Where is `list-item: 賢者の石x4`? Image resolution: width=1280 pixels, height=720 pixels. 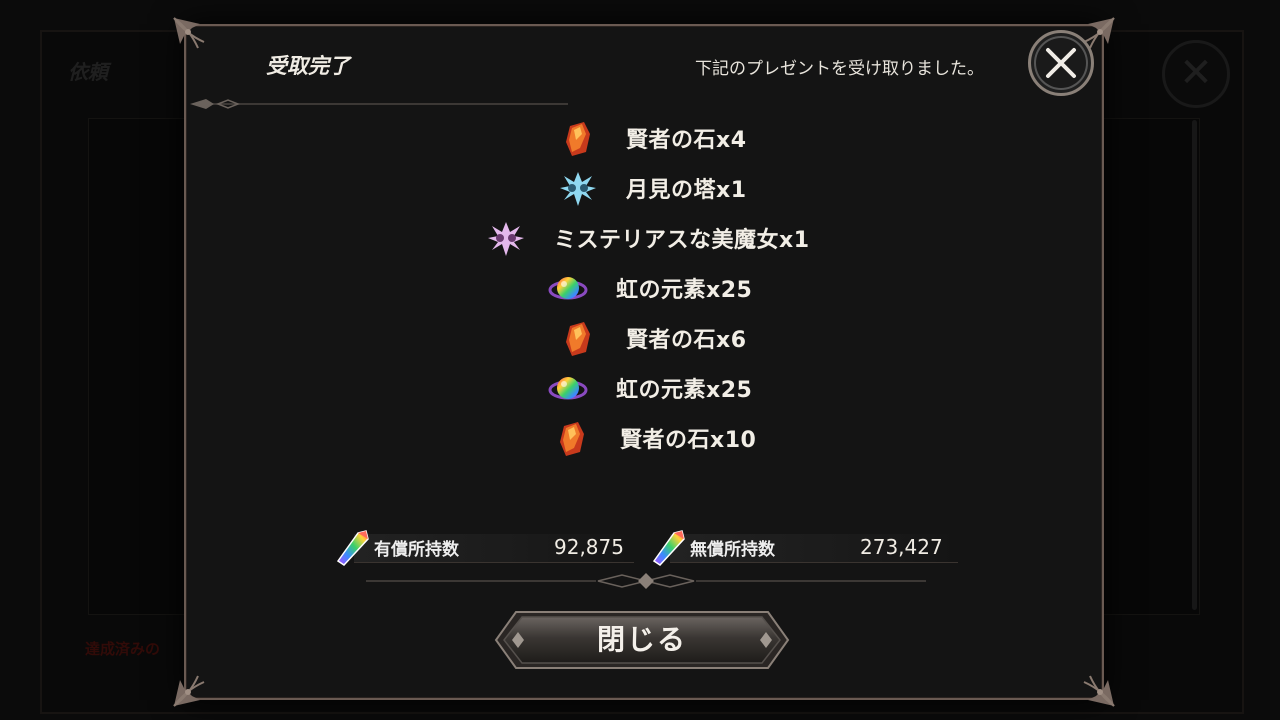 list-item: 賢者の石x4 is located at coordinates (652, 138).